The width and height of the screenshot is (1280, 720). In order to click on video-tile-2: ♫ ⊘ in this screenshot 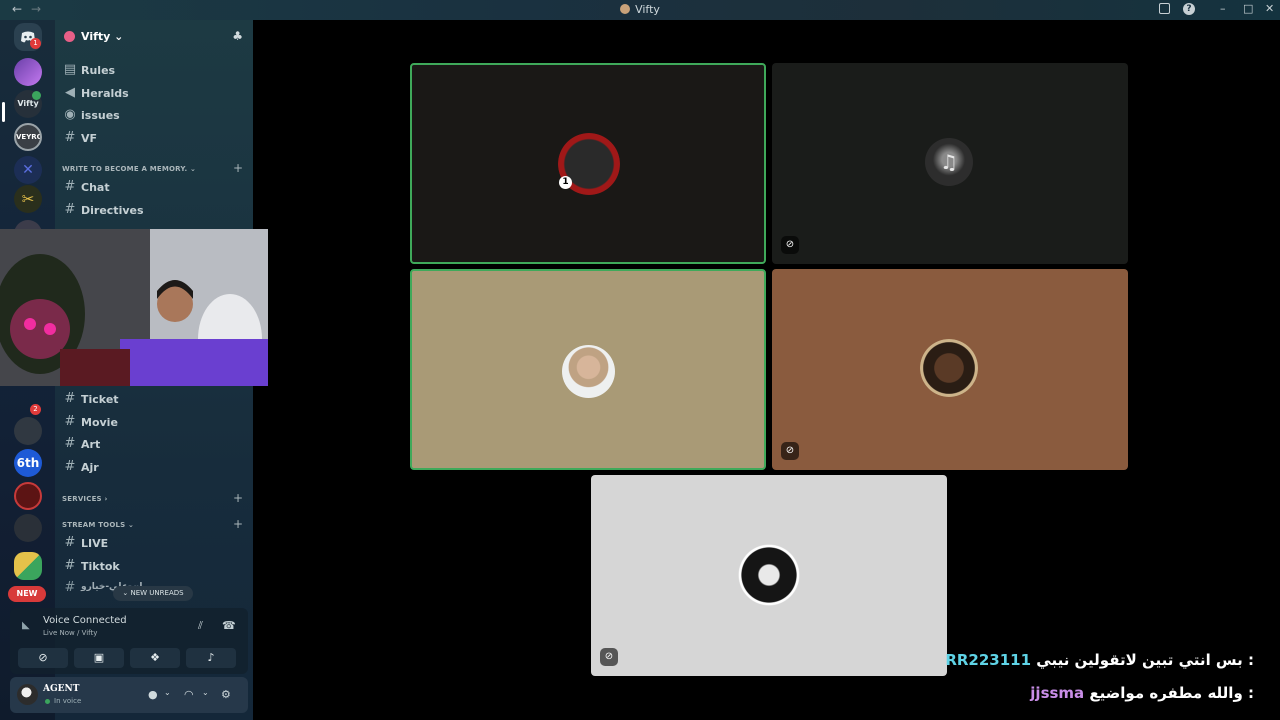, I will do `click(950, 163)`.